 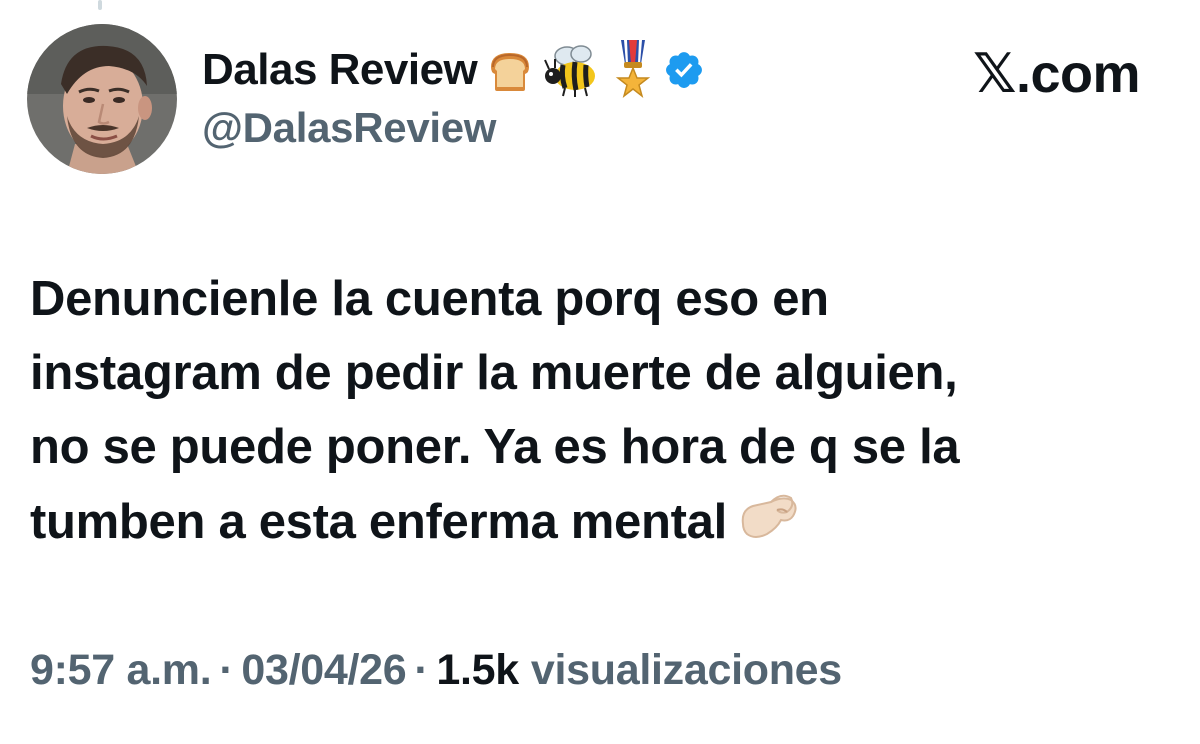 What do you see at coordinates (323, 670) in the screenshot?
I see `tweet-timestamp-date: 03/04/26` at bounding box center [323, 670].